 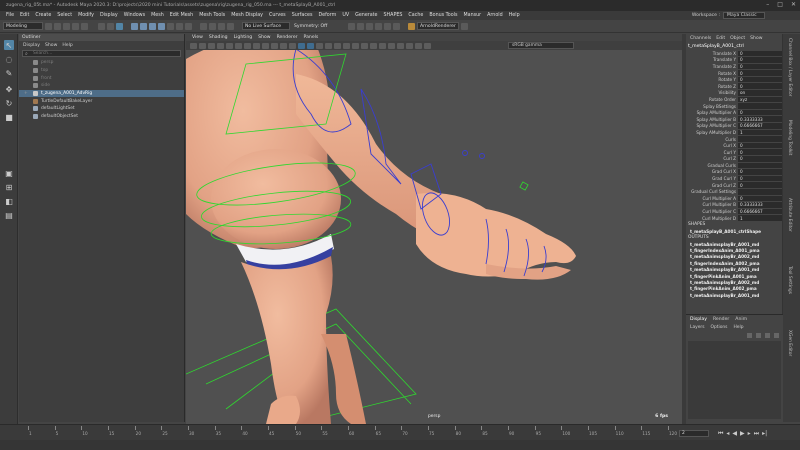 I want to click on arnold-render-icon, so click(x=411, y=26).